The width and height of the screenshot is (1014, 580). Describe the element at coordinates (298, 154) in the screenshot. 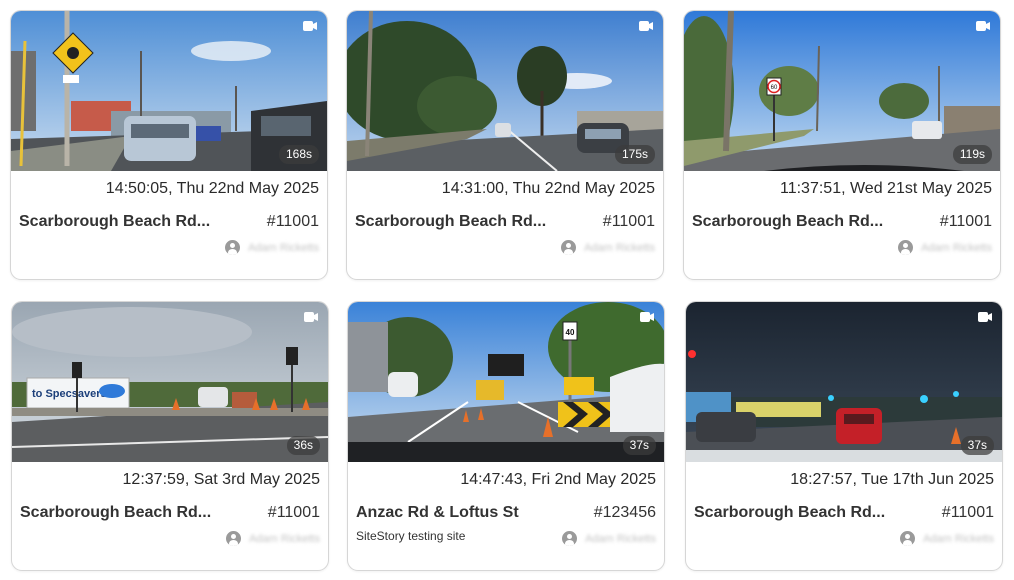

I see `duration-badge: 168s` at that location.